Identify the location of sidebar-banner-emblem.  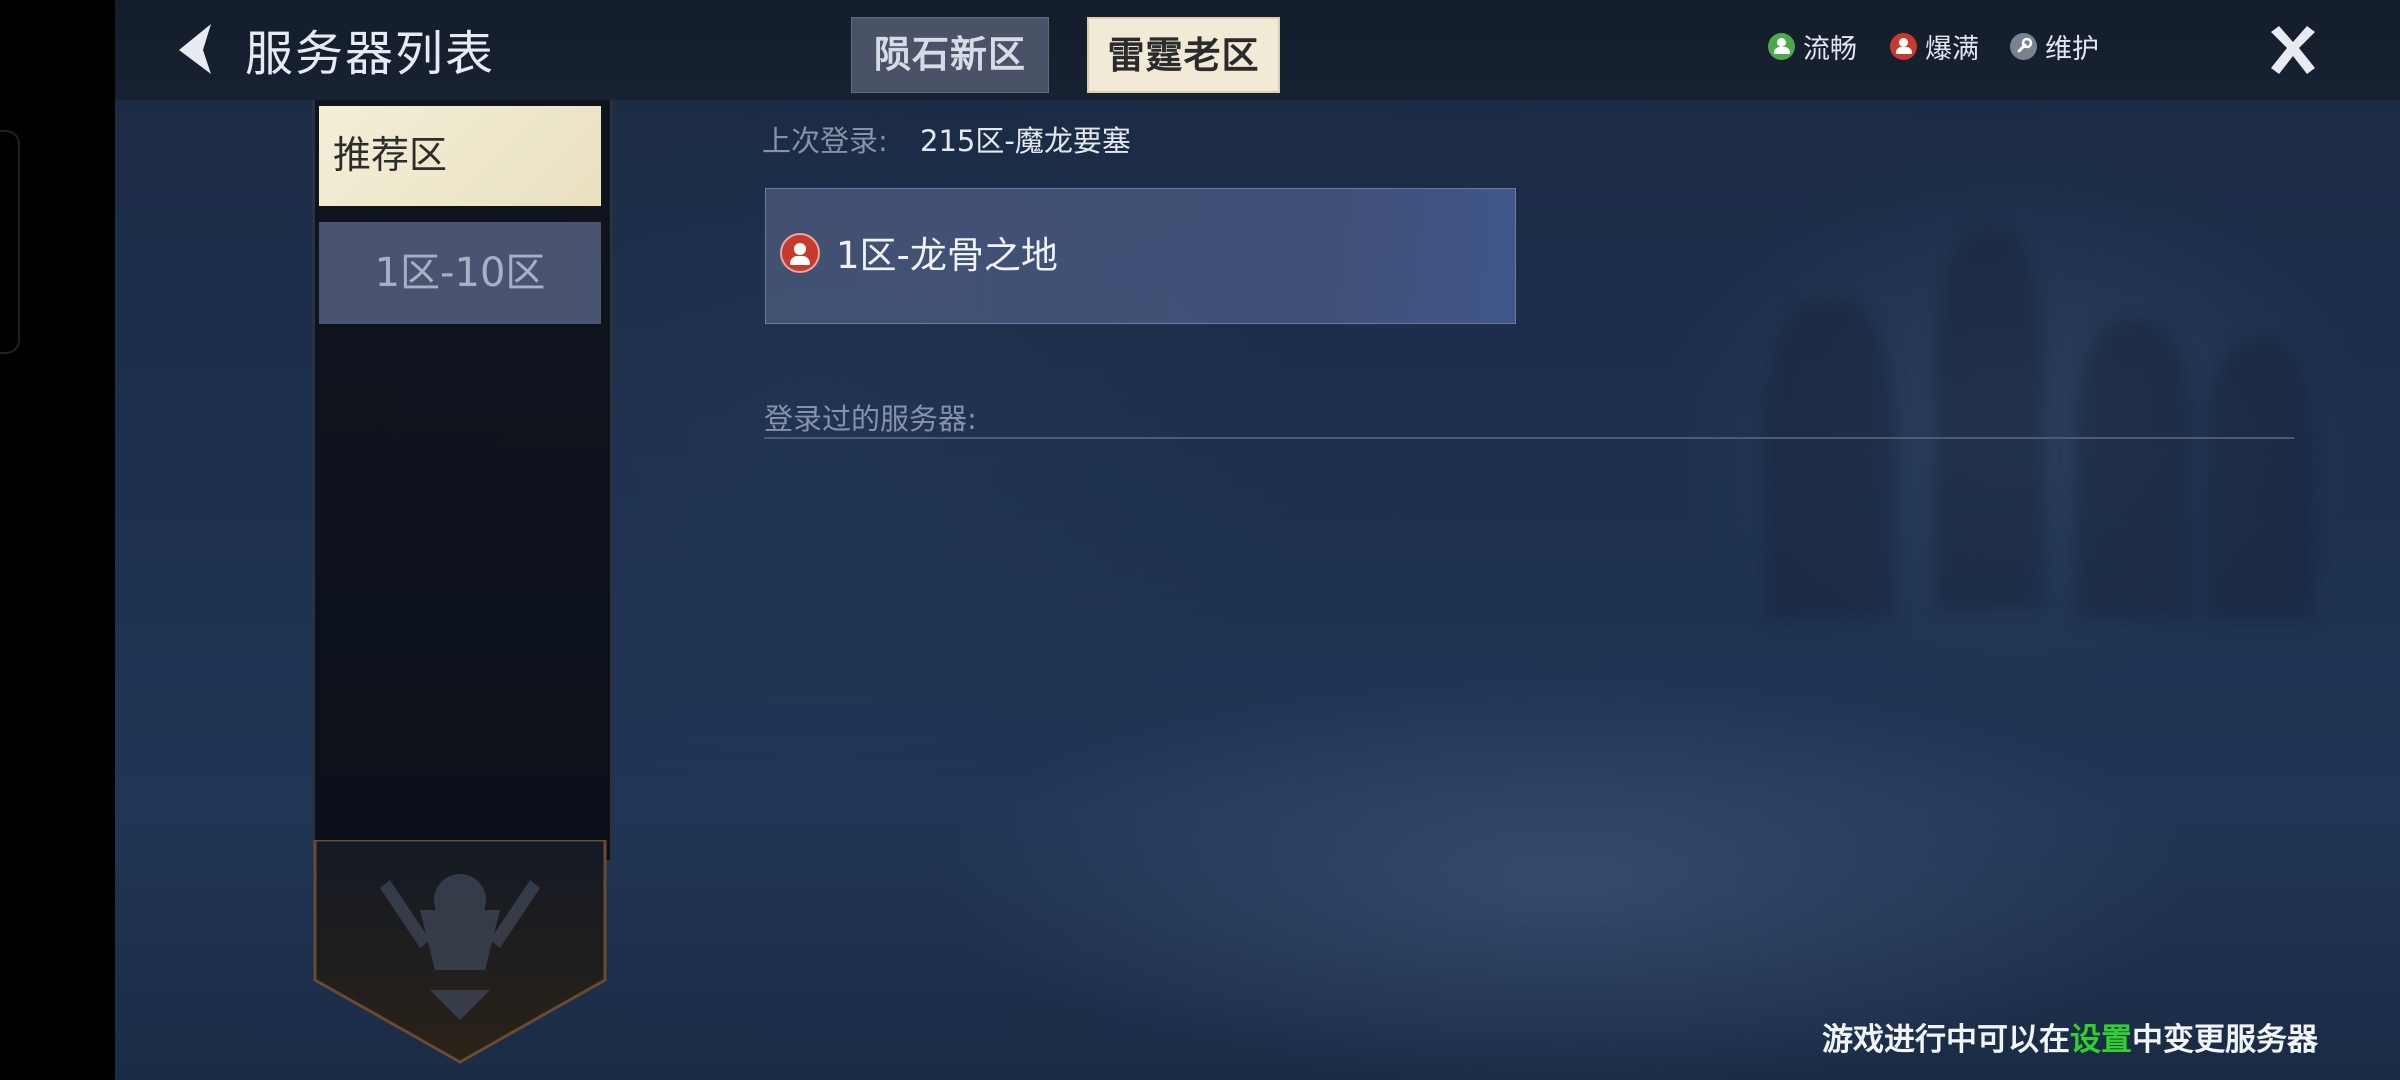
(460, 952).